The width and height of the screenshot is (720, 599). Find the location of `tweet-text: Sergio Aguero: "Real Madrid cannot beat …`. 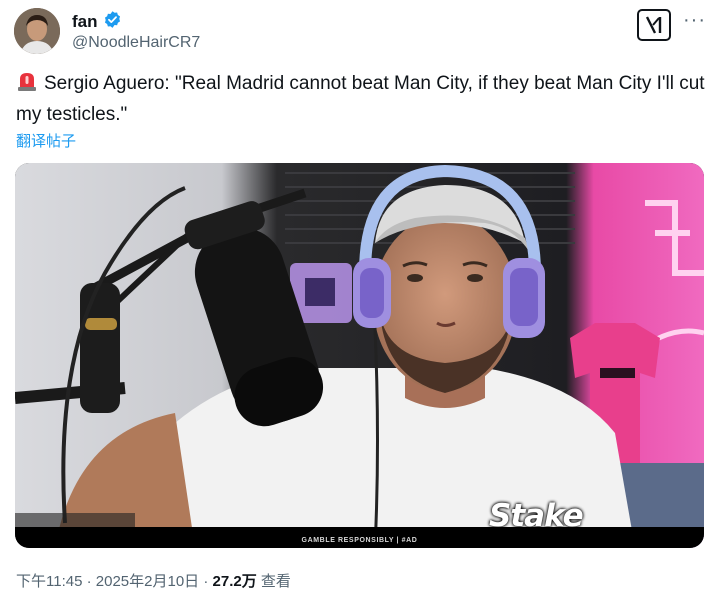

tweet-text: Sergio Aguero: "Real Madrid cannot beat … is located at coordinates (360, 99).